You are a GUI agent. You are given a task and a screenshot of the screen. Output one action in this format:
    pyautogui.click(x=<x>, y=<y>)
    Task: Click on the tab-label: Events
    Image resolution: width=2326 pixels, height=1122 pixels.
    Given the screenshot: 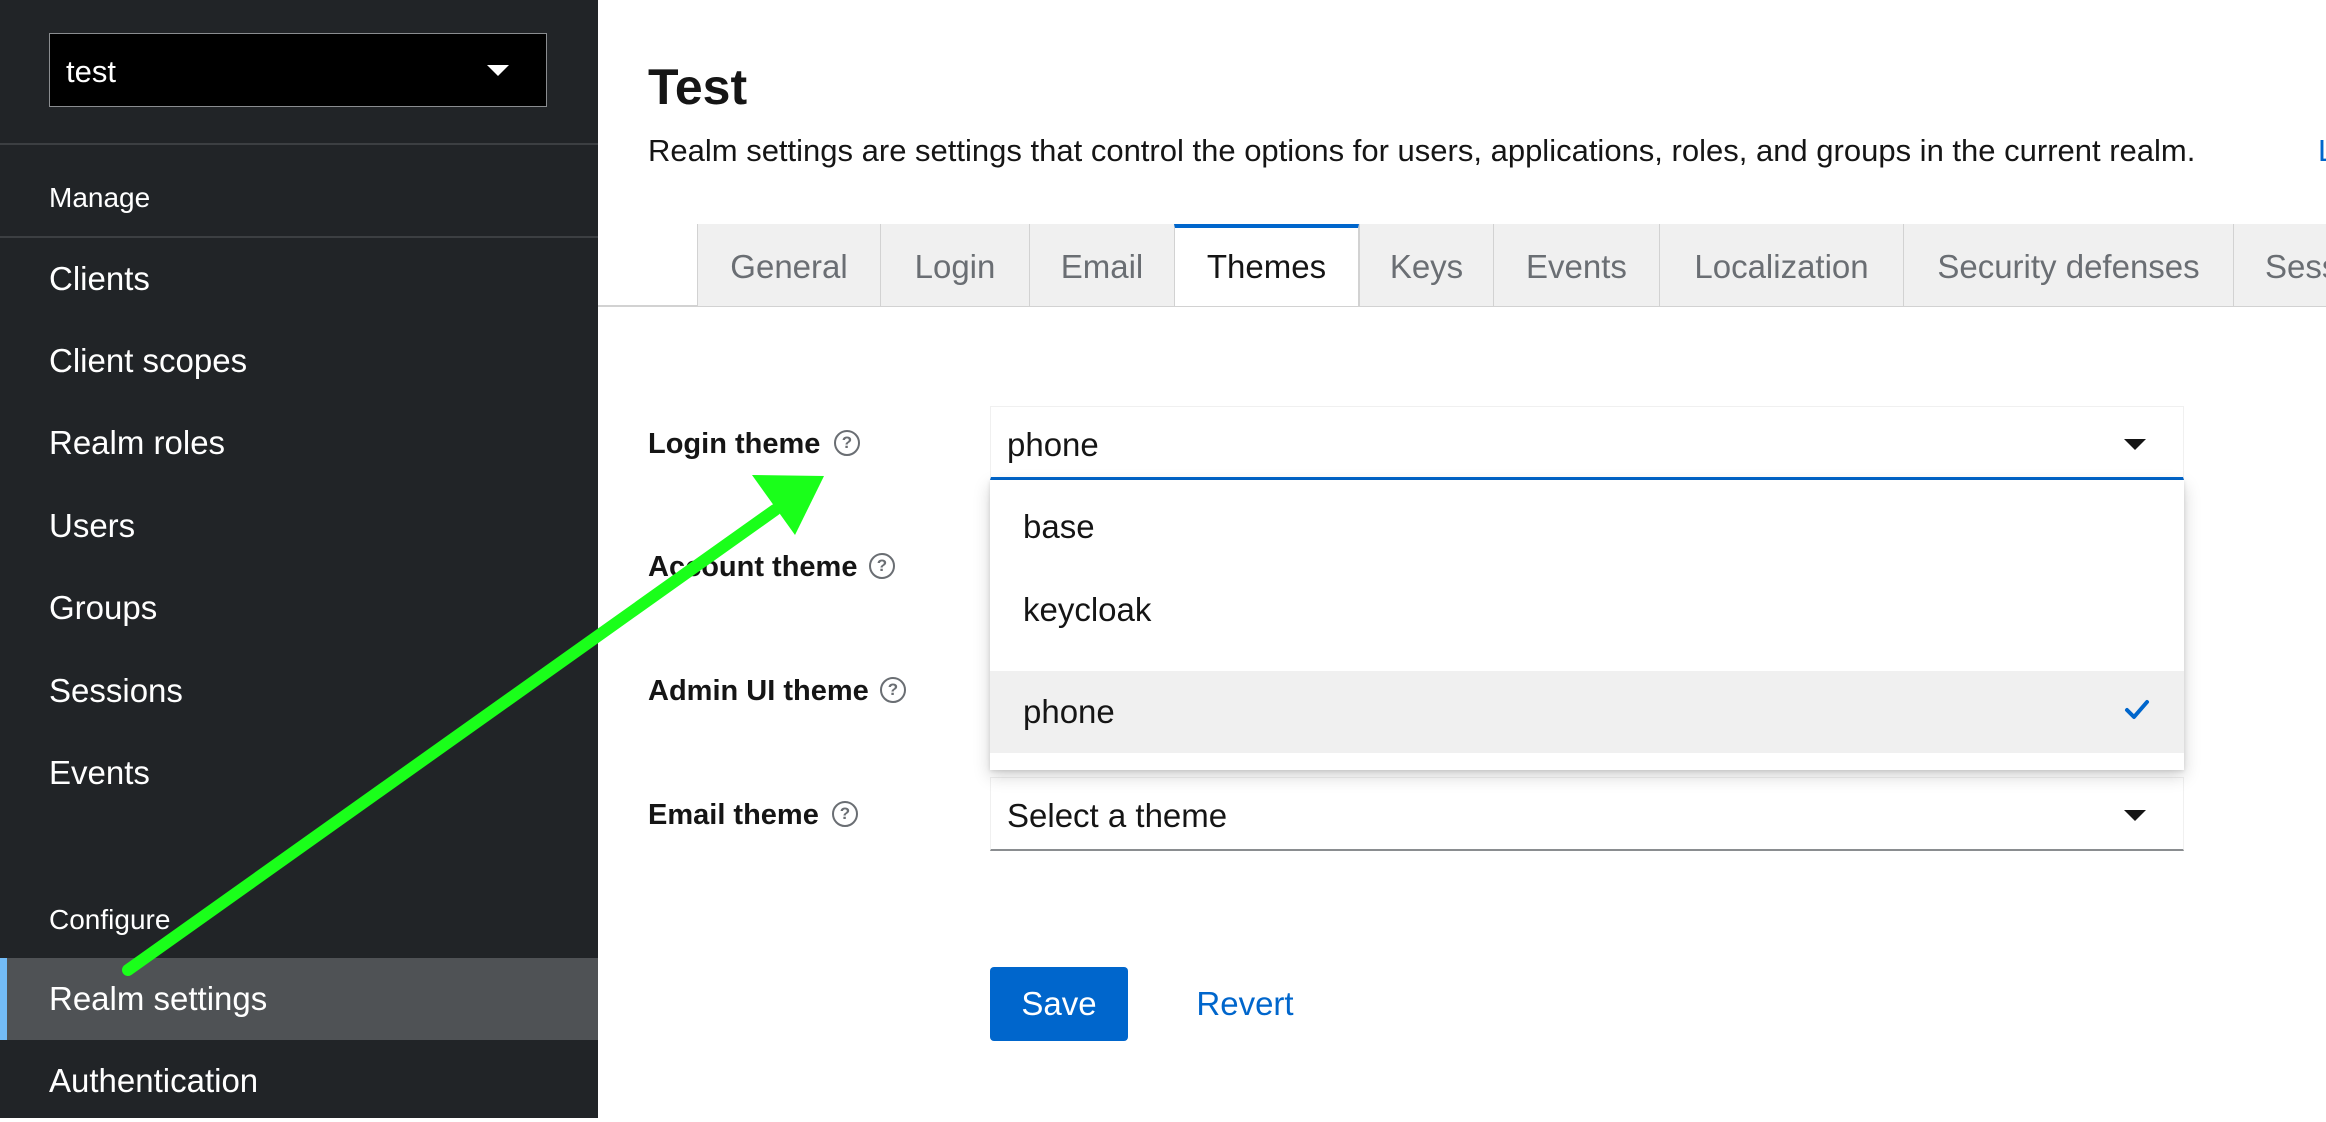 What is the action you would take?
    pyautogui.click(x=1576, y=266)
    